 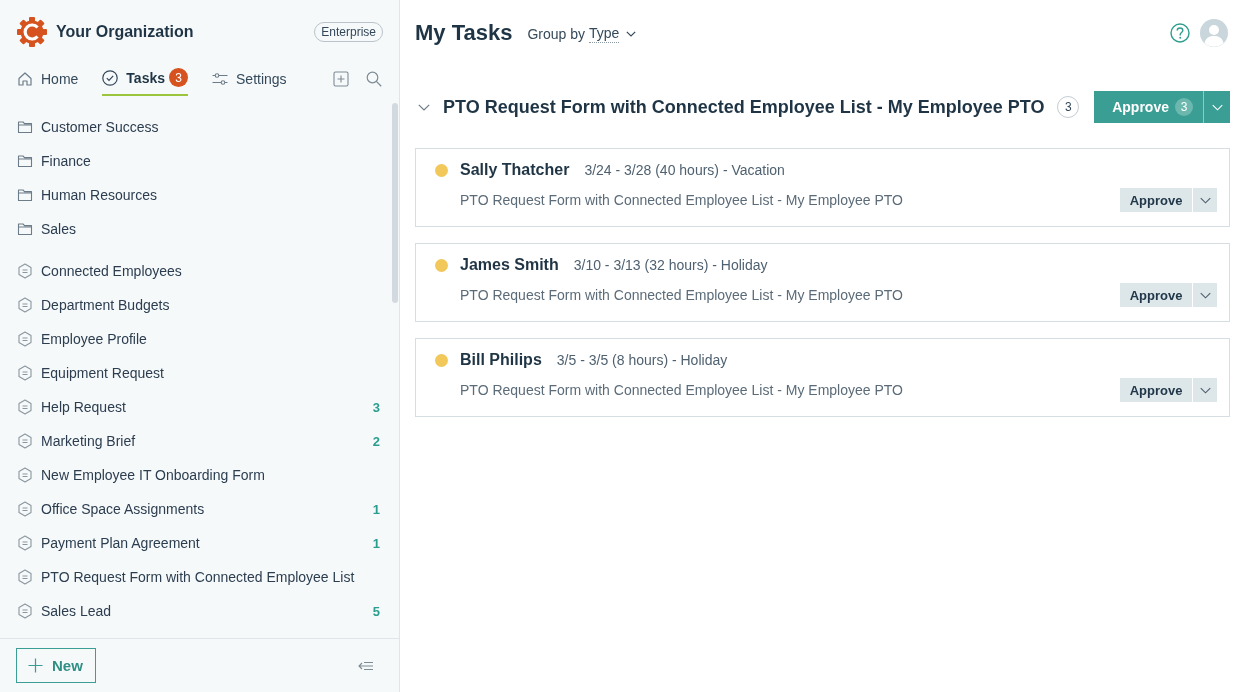 I want to click on nav-tab: Tasks 3, so click(x=145, y=79).